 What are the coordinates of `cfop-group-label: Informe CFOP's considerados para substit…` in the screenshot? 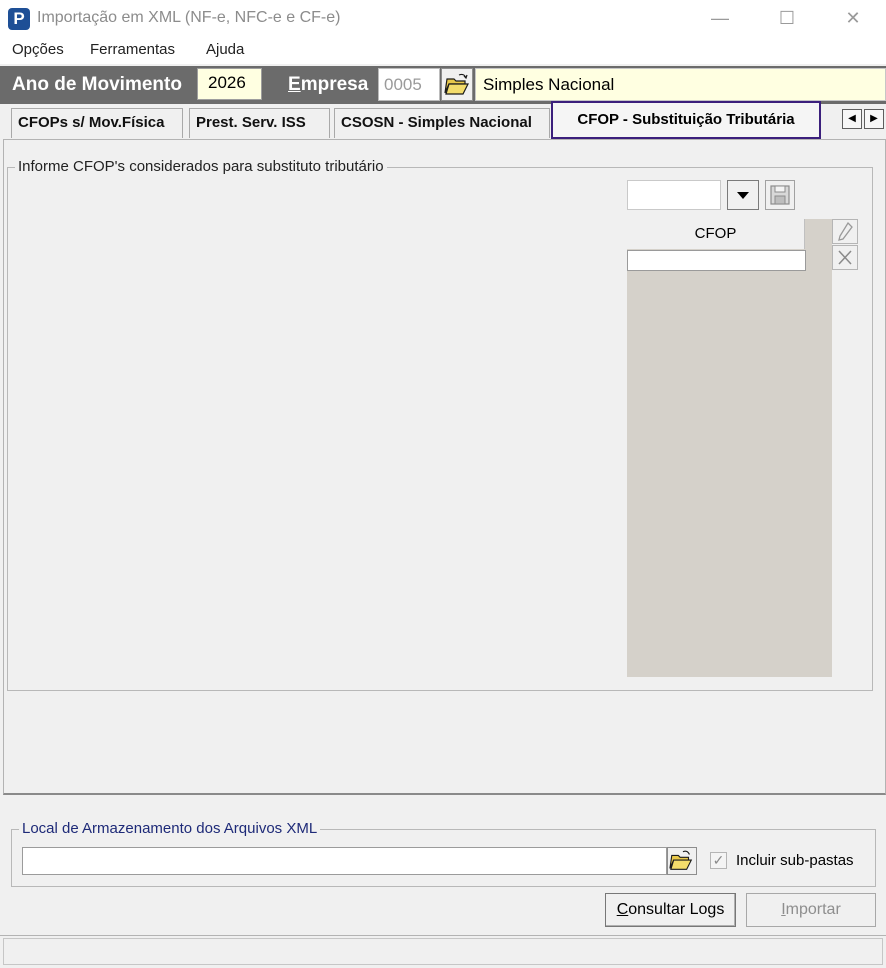 It's located at (201, 166).